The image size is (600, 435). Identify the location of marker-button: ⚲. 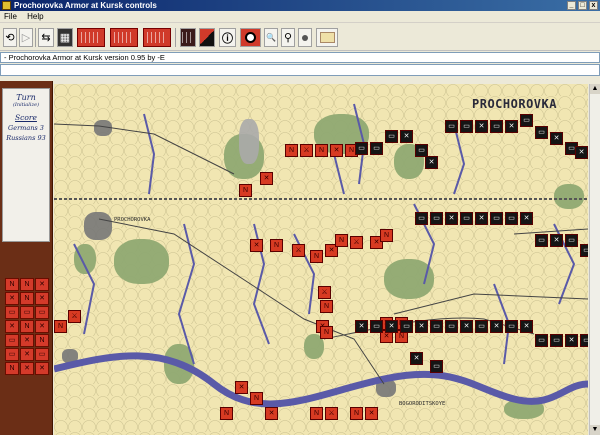
(288, 37).